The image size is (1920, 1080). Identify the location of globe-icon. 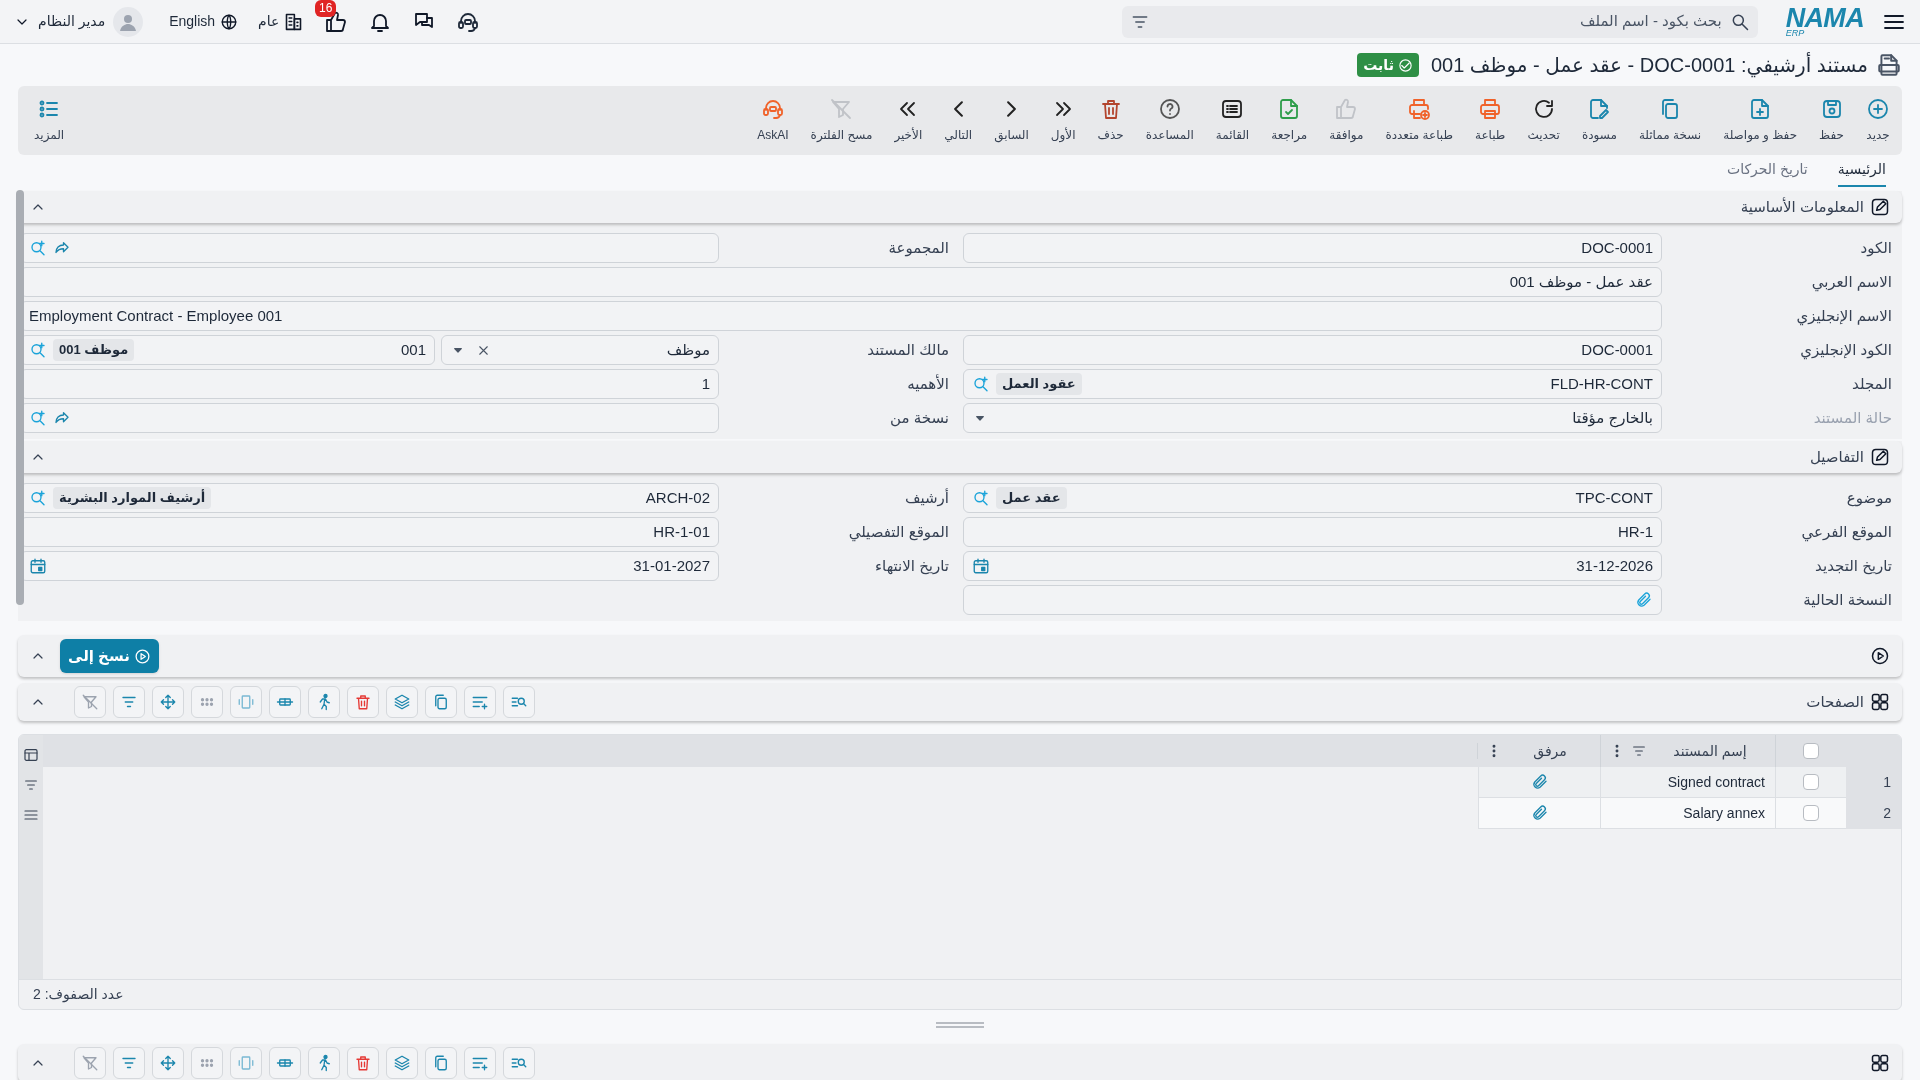
(229, 21).